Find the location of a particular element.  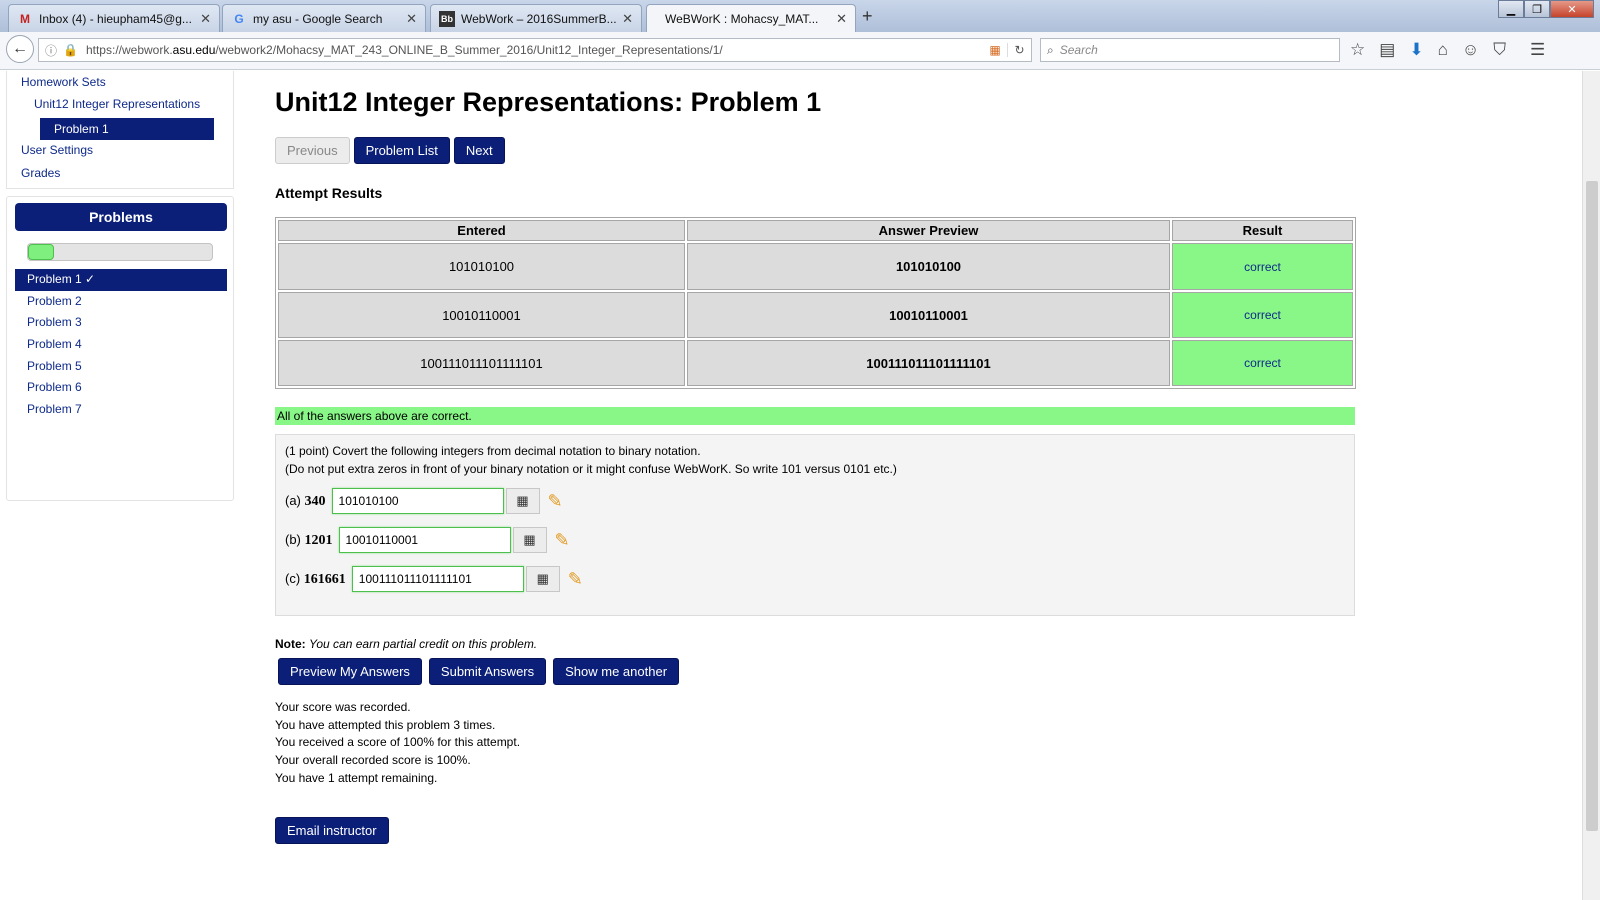

sidebar-item-homework-sets: Homework Sets is located at coordinates (63, 82).